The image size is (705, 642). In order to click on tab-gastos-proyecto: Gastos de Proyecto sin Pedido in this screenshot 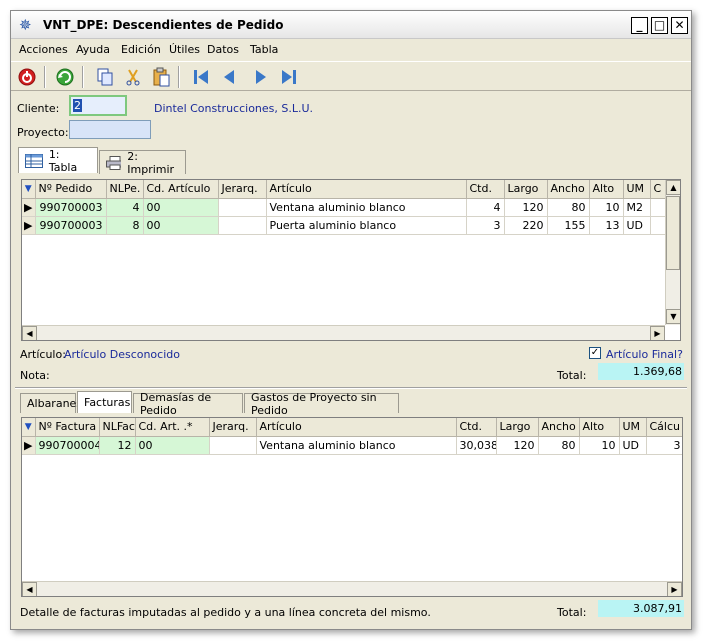, I will do `click(321, 404)`.